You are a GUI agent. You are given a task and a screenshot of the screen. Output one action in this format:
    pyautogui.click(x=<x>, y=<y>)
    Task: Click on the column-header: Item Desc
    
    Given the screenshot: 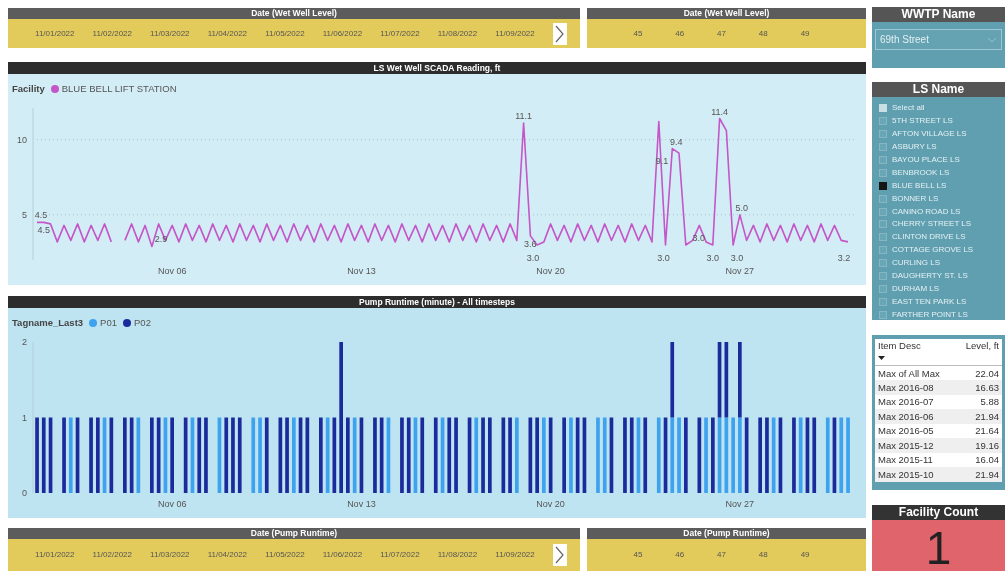 What is the action you would take?
    pyautogui.click(x=915, y=346)
    